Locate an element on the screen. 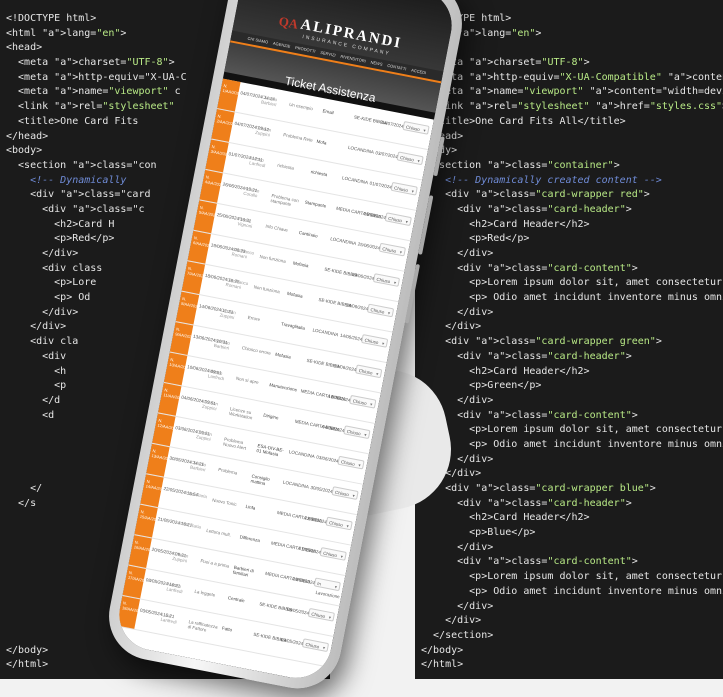 The image size is (723, 697). code-line: <head> is located at coordinates (572, 48).